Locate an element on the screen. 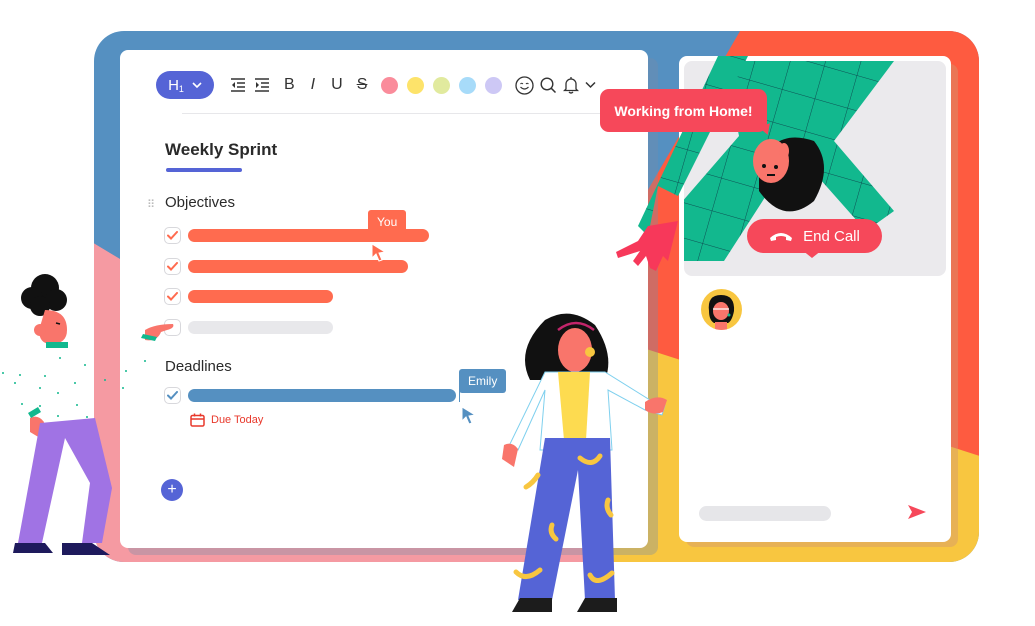  section-objectives-label: Objectives is located at coordinates (200, 202).